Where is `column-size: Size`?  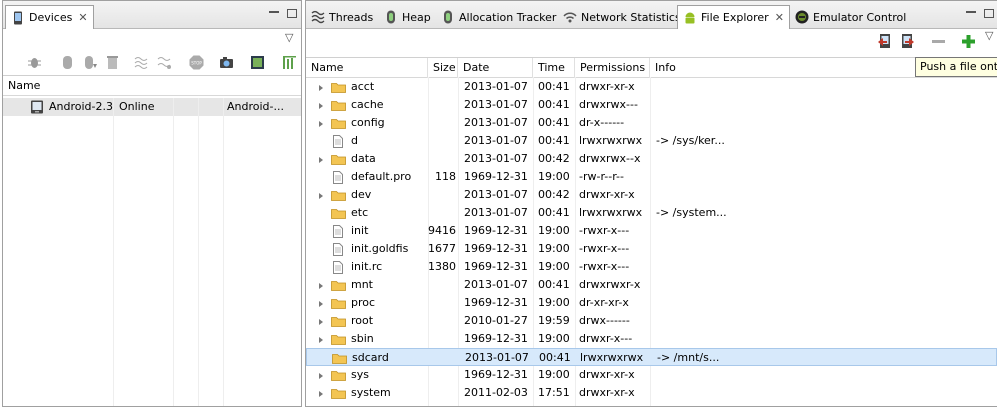
column-size: Size is located at coordinates (443, 68).